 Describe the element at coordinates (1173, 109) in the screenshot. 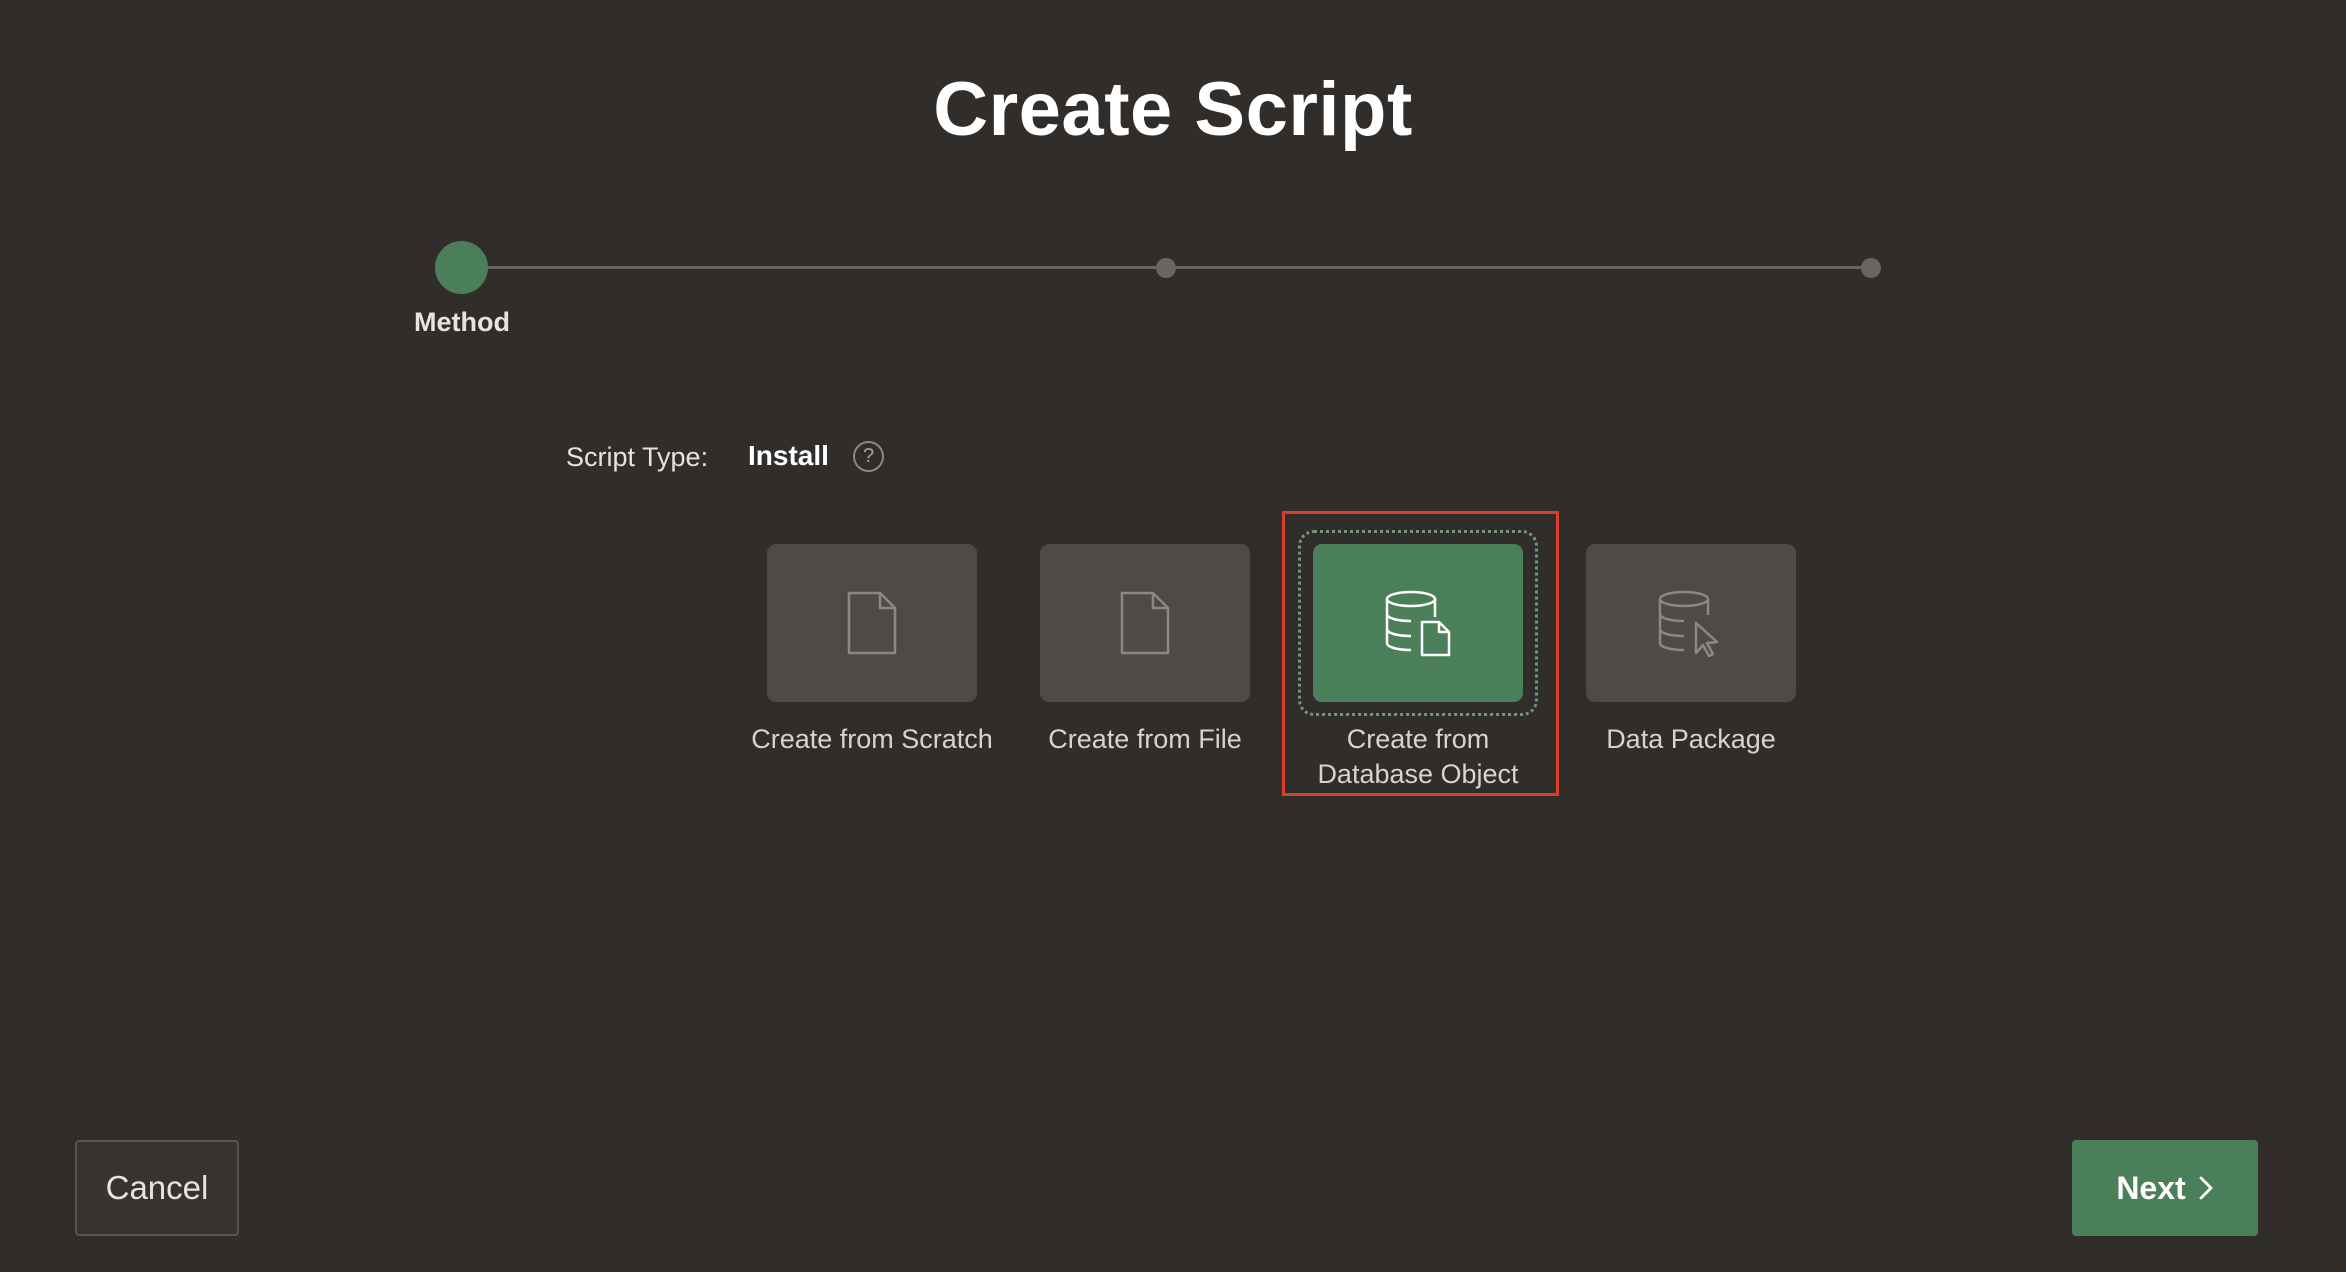

I see `page-title: Create Script` at that location.